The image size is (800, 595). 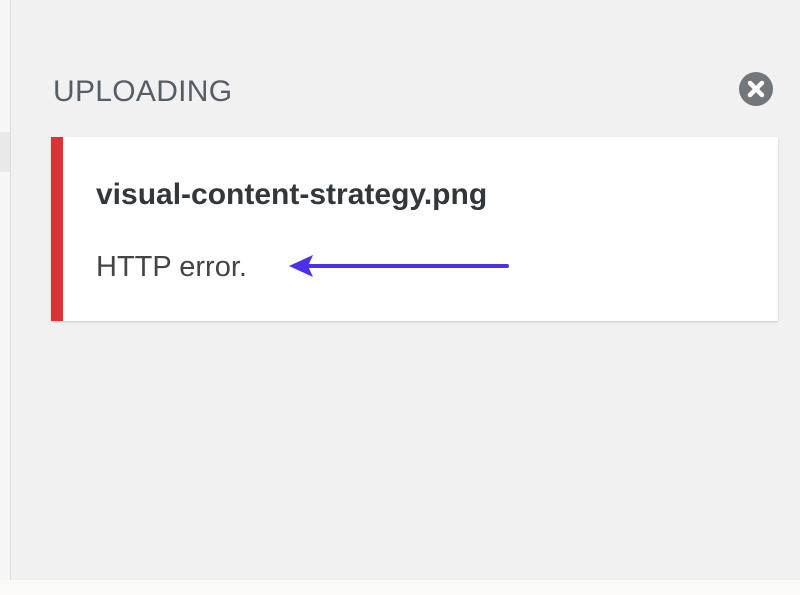 What do you see at coordinates (171, 267) in the screenshot?
I see `upload-error-message: HTTP error.` at bounding box center [171, 267].